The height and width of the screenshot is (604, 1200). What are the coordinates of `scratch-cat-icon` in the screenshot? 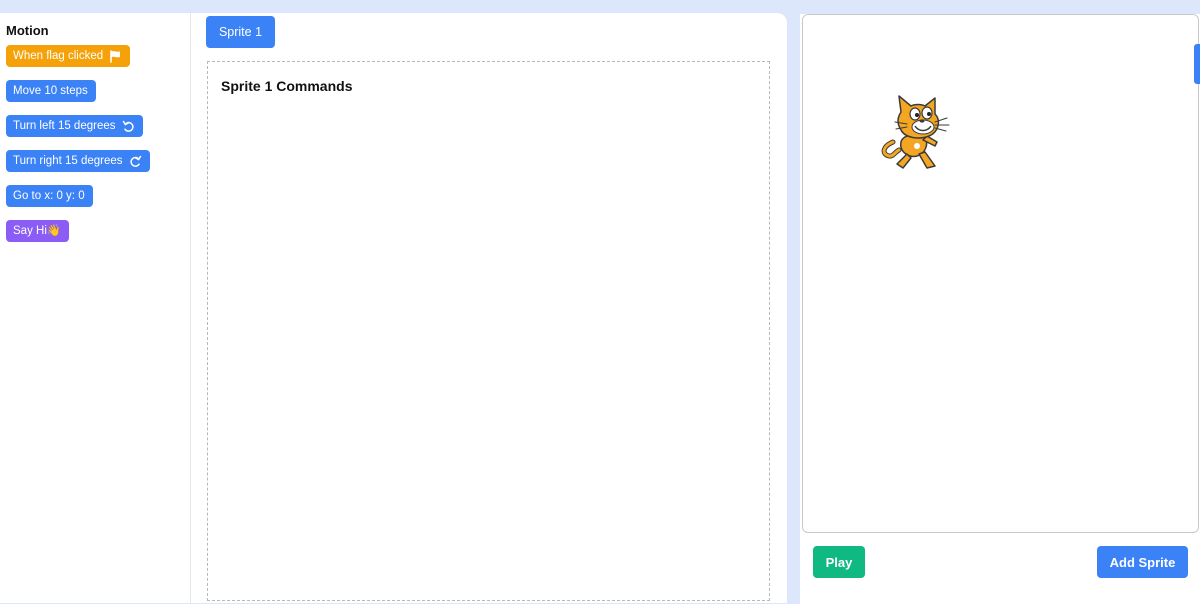 It's located at (920, 135).